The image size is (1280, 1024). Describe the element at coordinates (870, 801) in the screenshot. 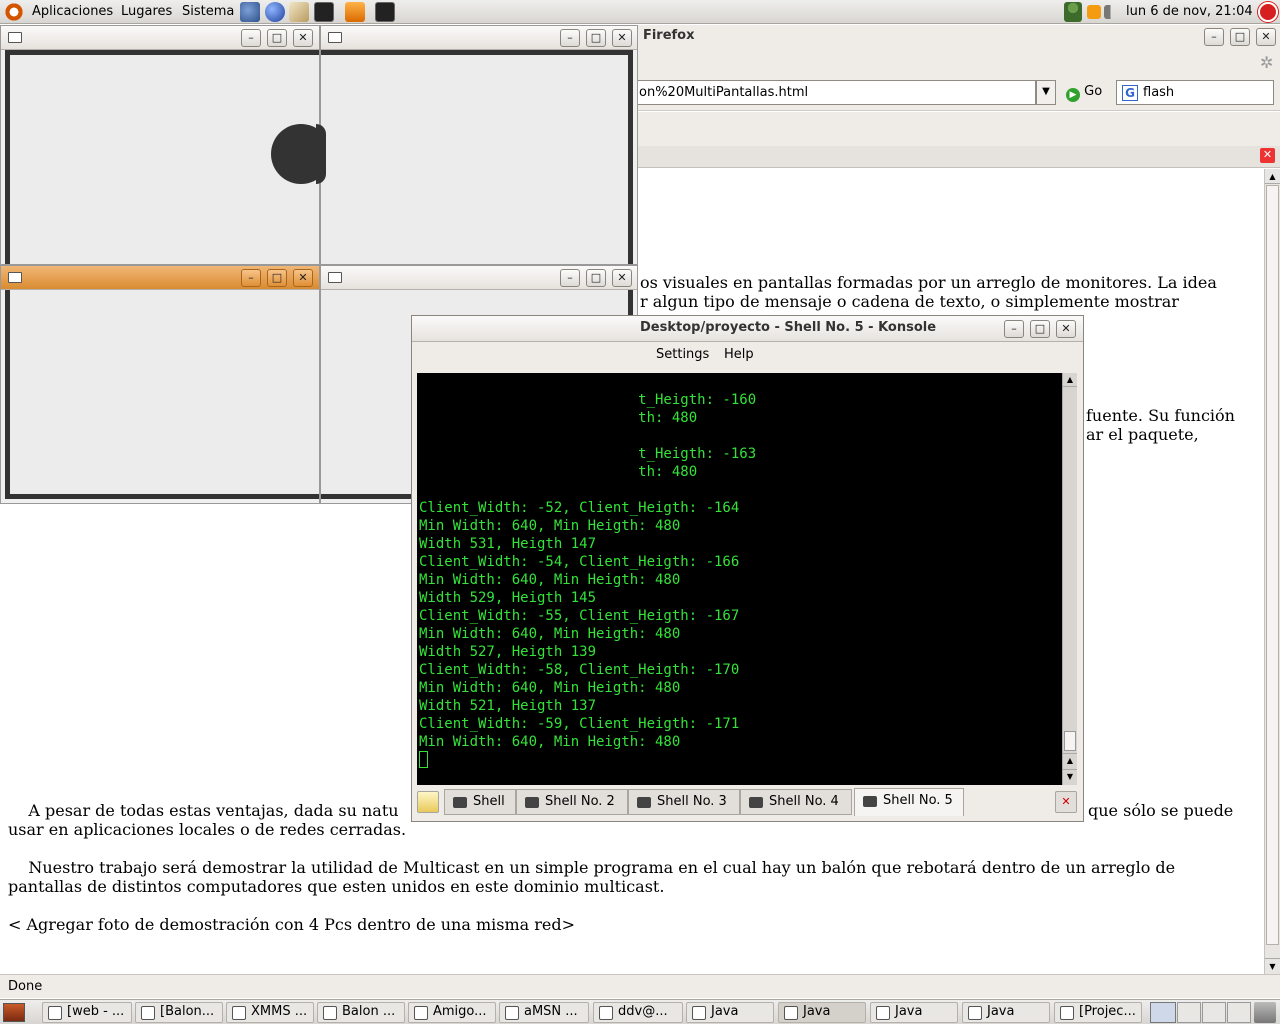

I see `terminal-tab-icon` at that location.